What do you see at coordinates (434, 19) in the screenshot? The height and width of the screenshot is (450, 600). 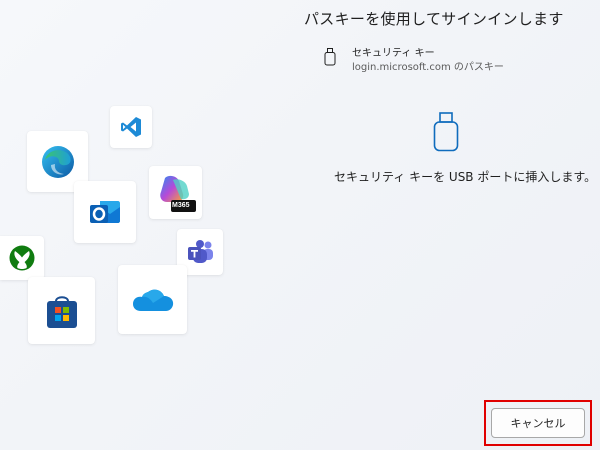 I see `page-title: パスキーを使用してサインインします` at bounding box center [434, 19].